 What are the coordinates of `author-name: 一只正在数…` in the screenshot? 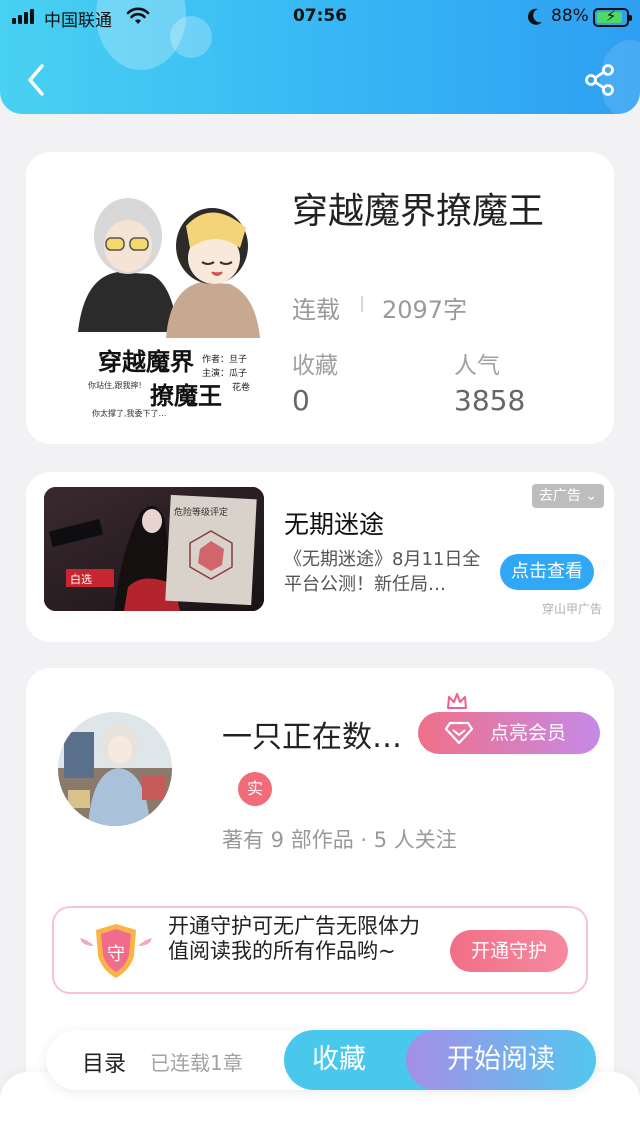 It's located at (312, 734).